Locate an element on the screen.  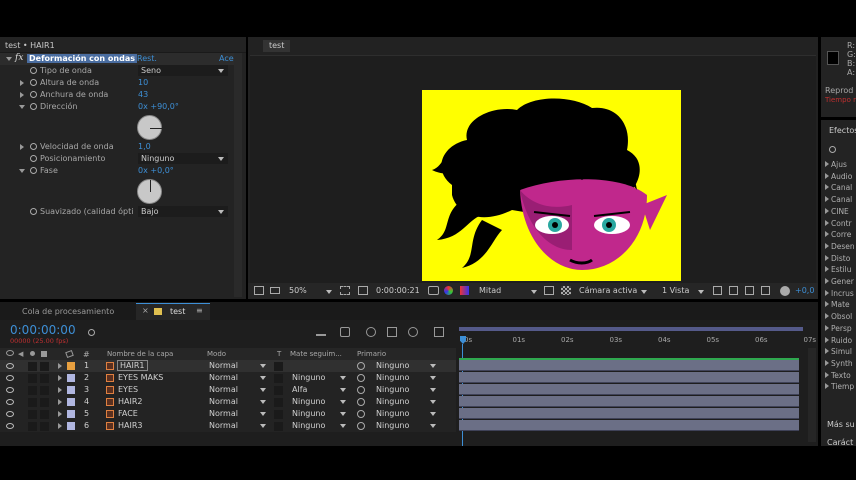
camera-dropdown-icon is located at coordinates (644, 292).